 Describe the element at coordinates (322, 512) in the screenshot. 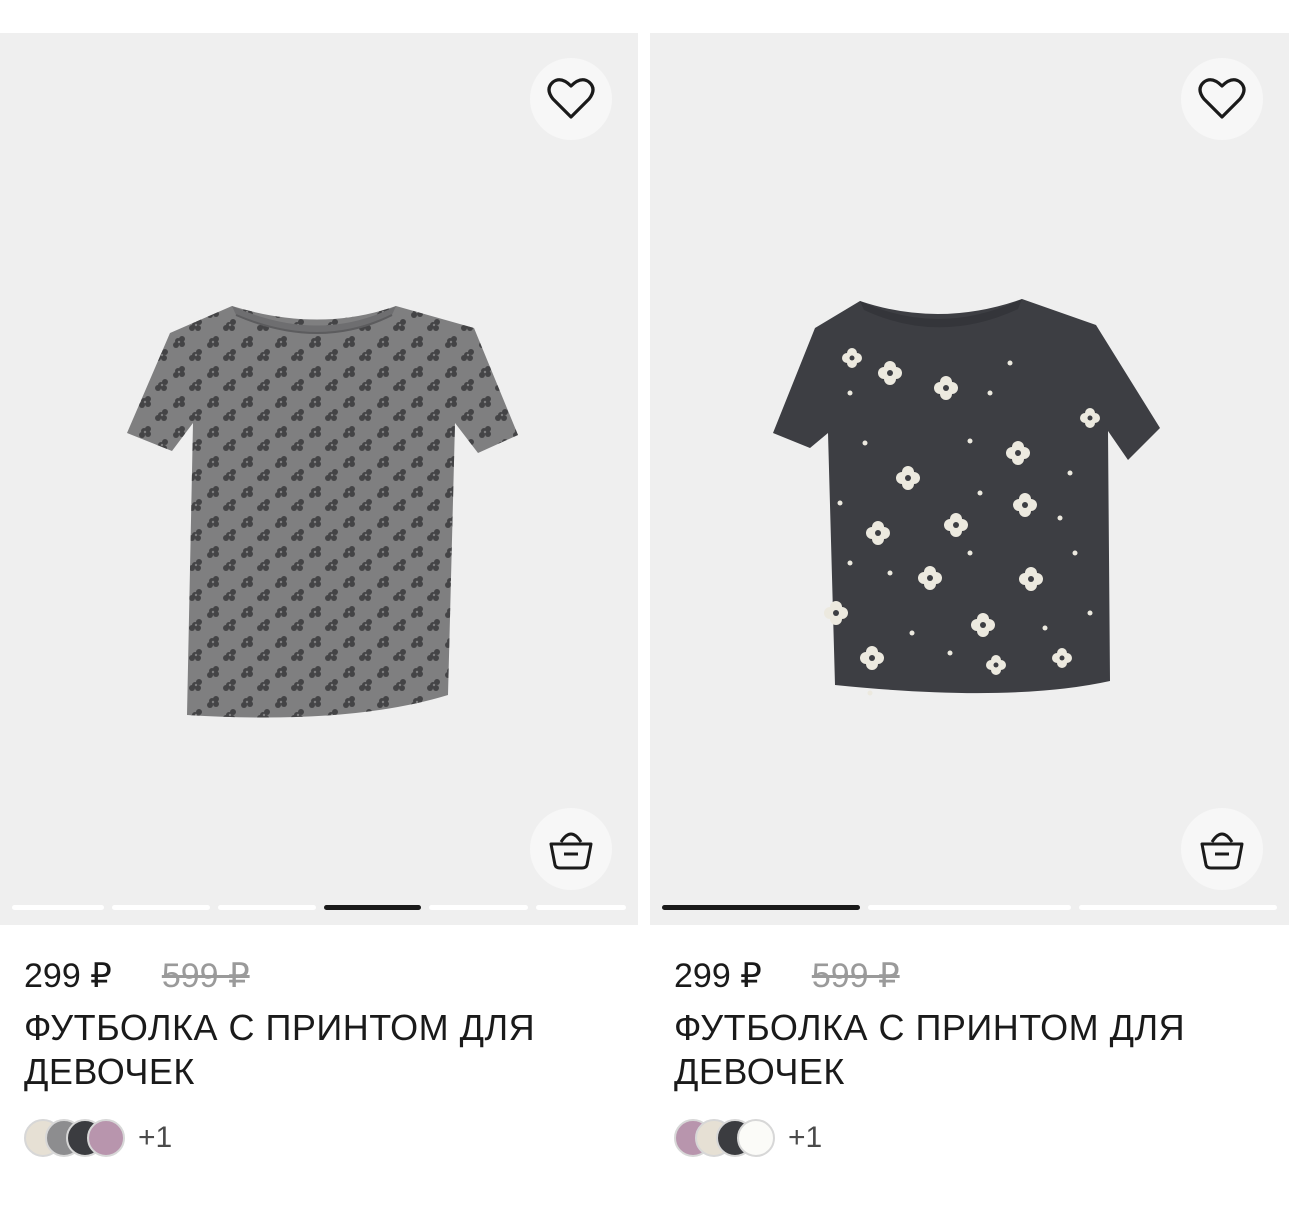

I see `tshirt-gray-image` at that location.